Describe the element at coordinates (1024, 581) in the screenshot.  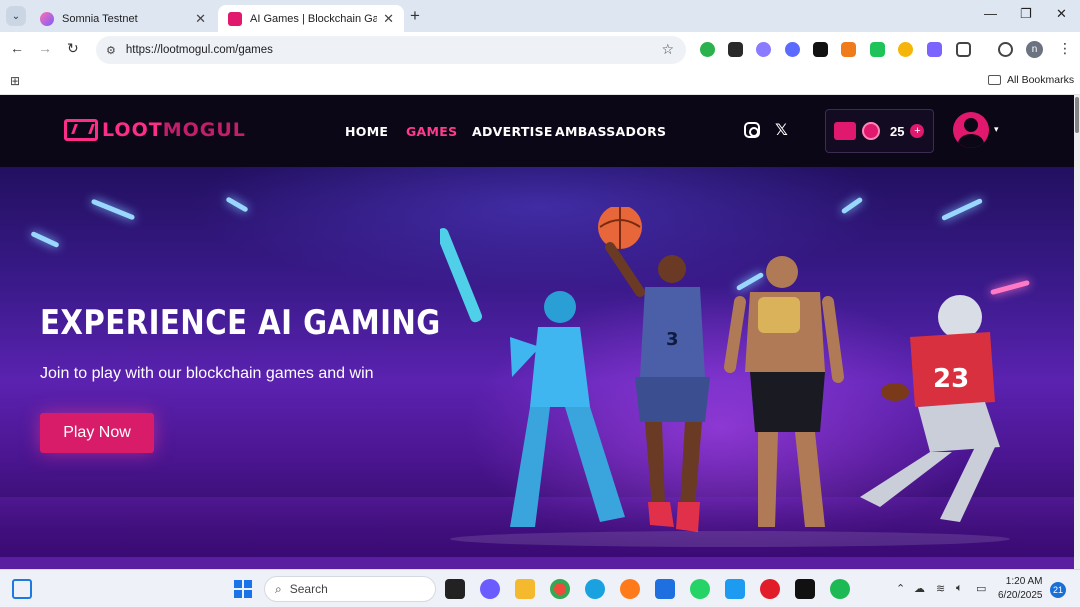
I see `clock-time: 1:20 AM` at that location.